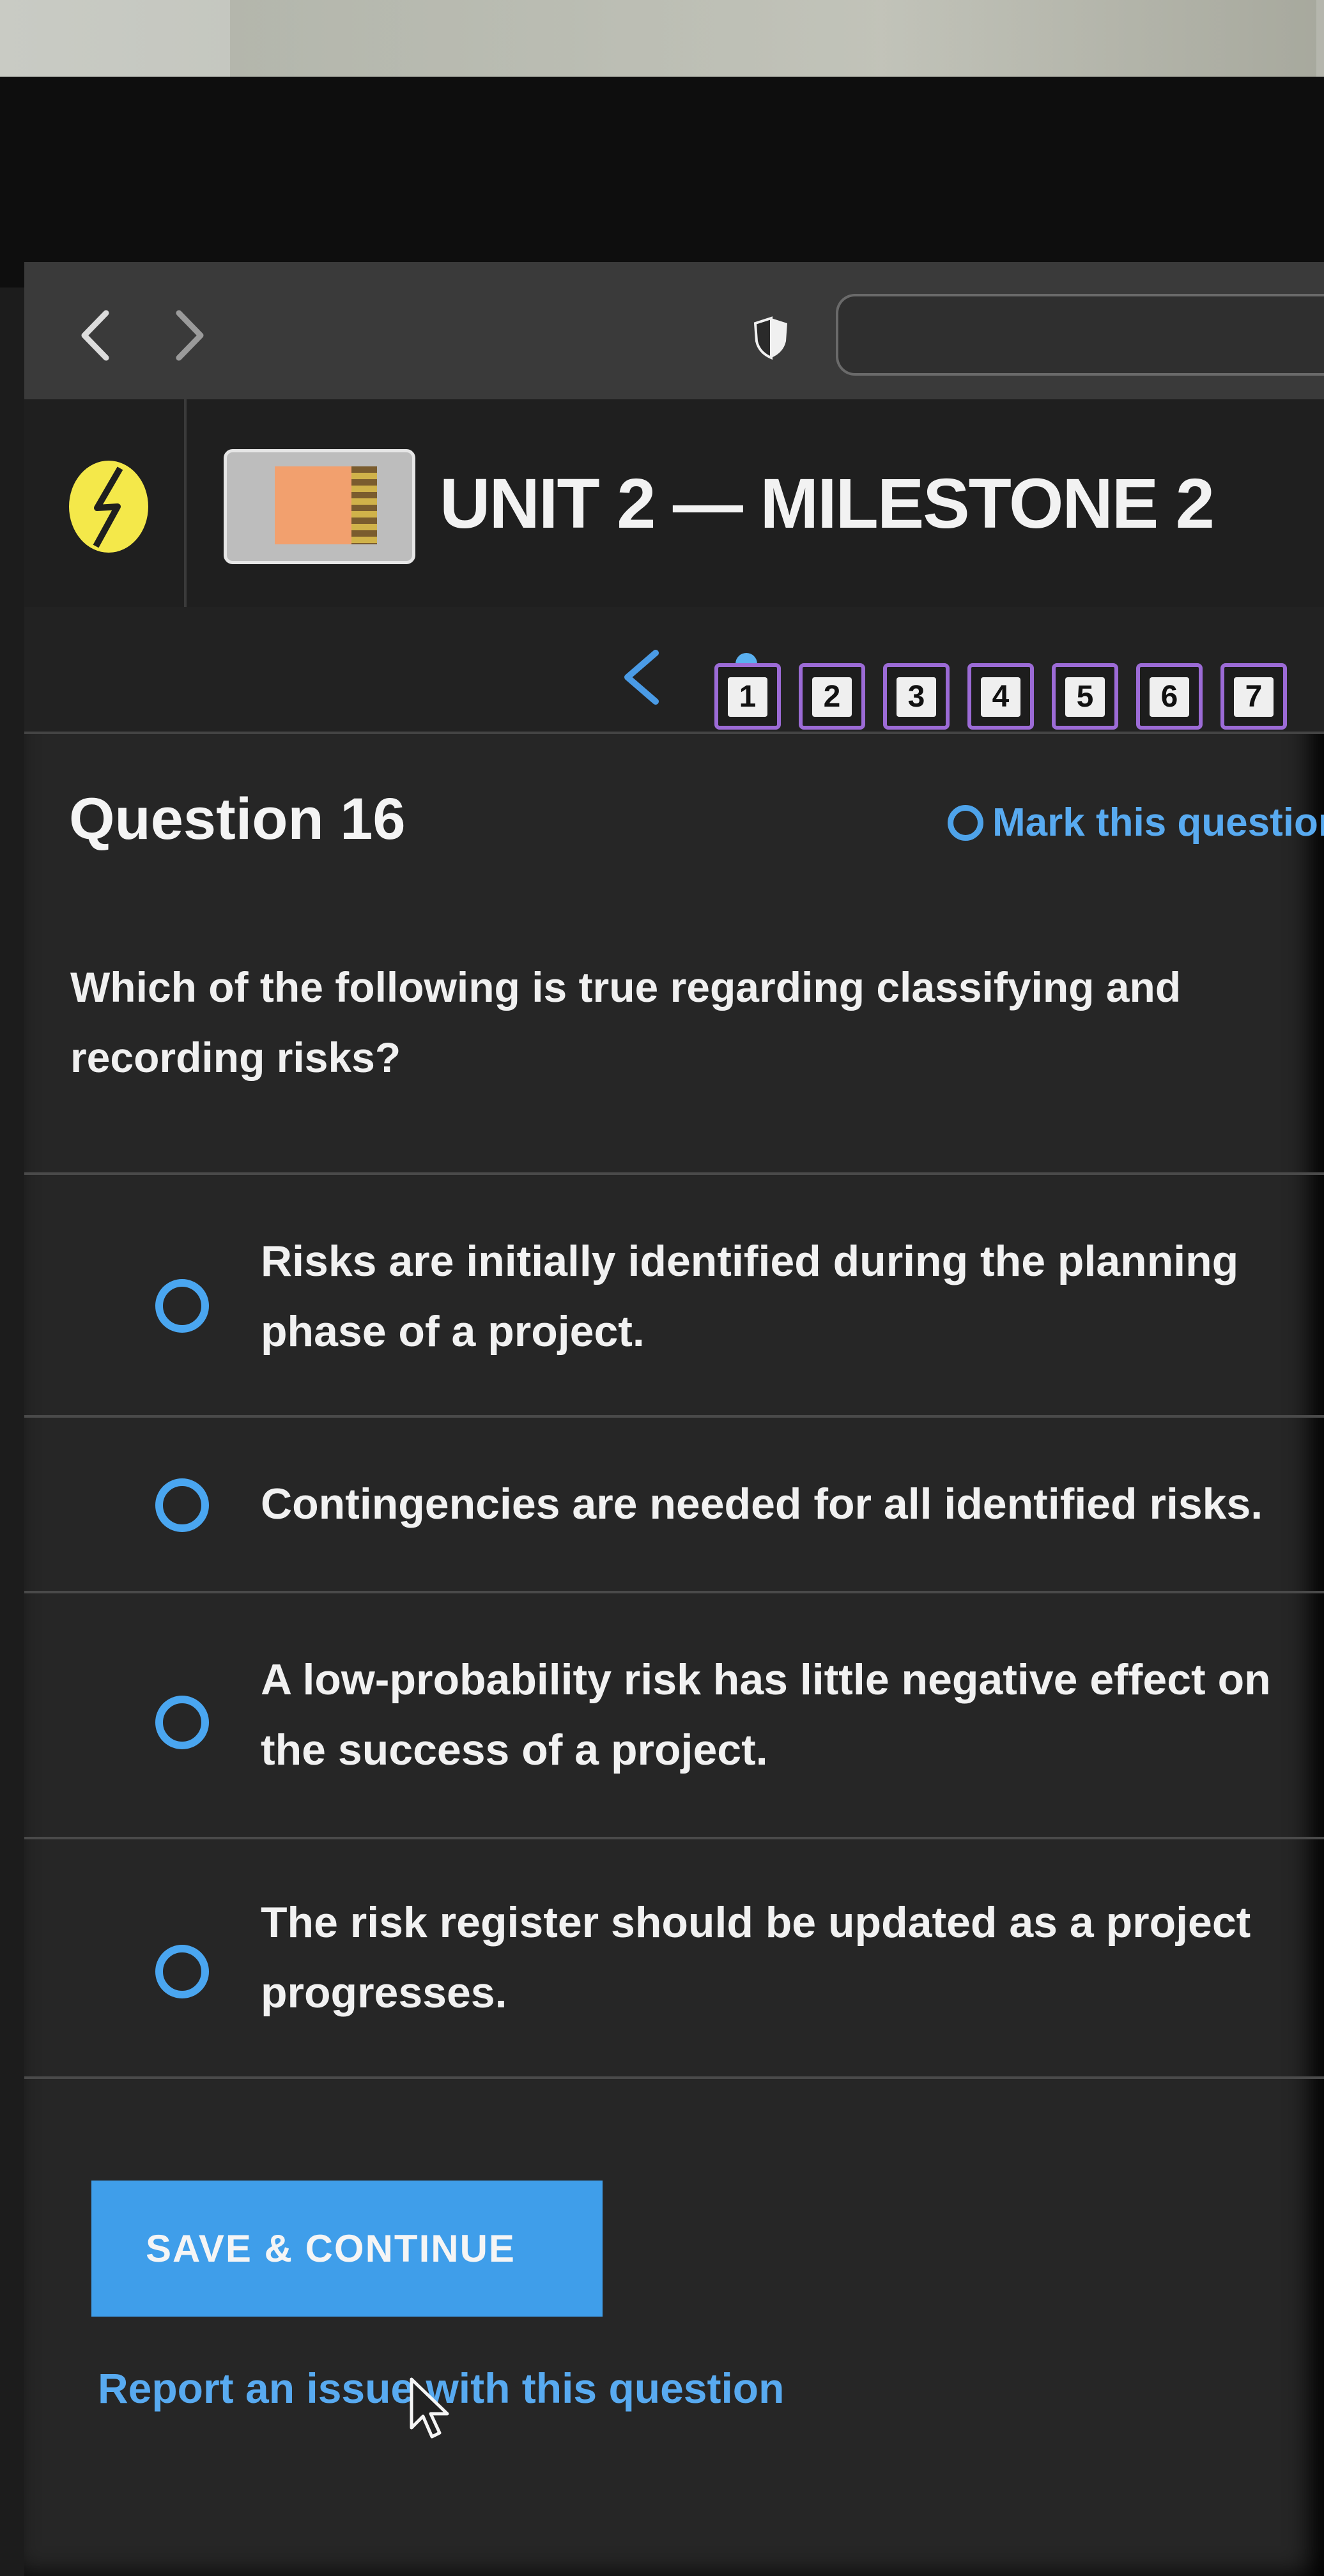 The image size is (1324, 2576). I want to click on nav-item-4: 4, so click(1001, 696).